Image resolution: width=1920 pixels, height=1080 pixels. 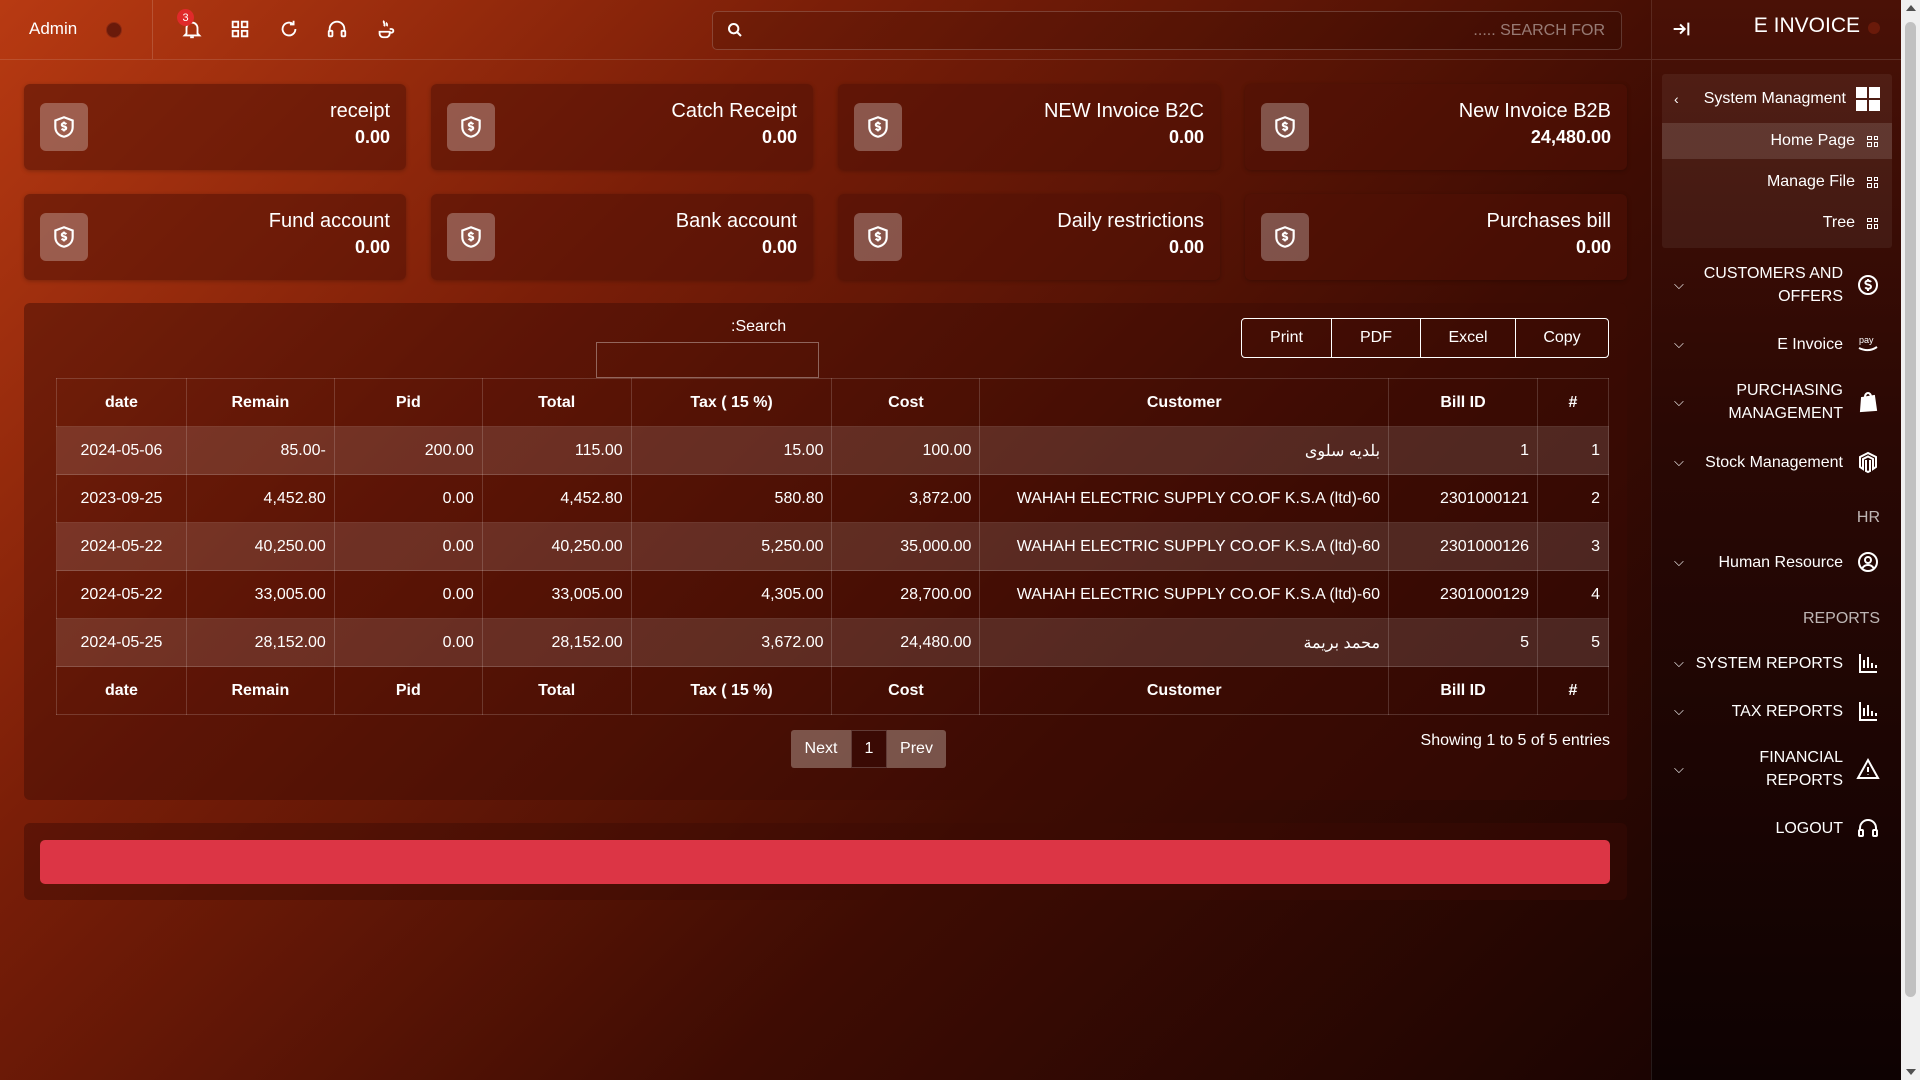 What do you see at coordinates (1777, 462) in the screenshot?
I see `sidebar-item-stock: ⌵ Stock Management` at bounding box center [1777, 462].